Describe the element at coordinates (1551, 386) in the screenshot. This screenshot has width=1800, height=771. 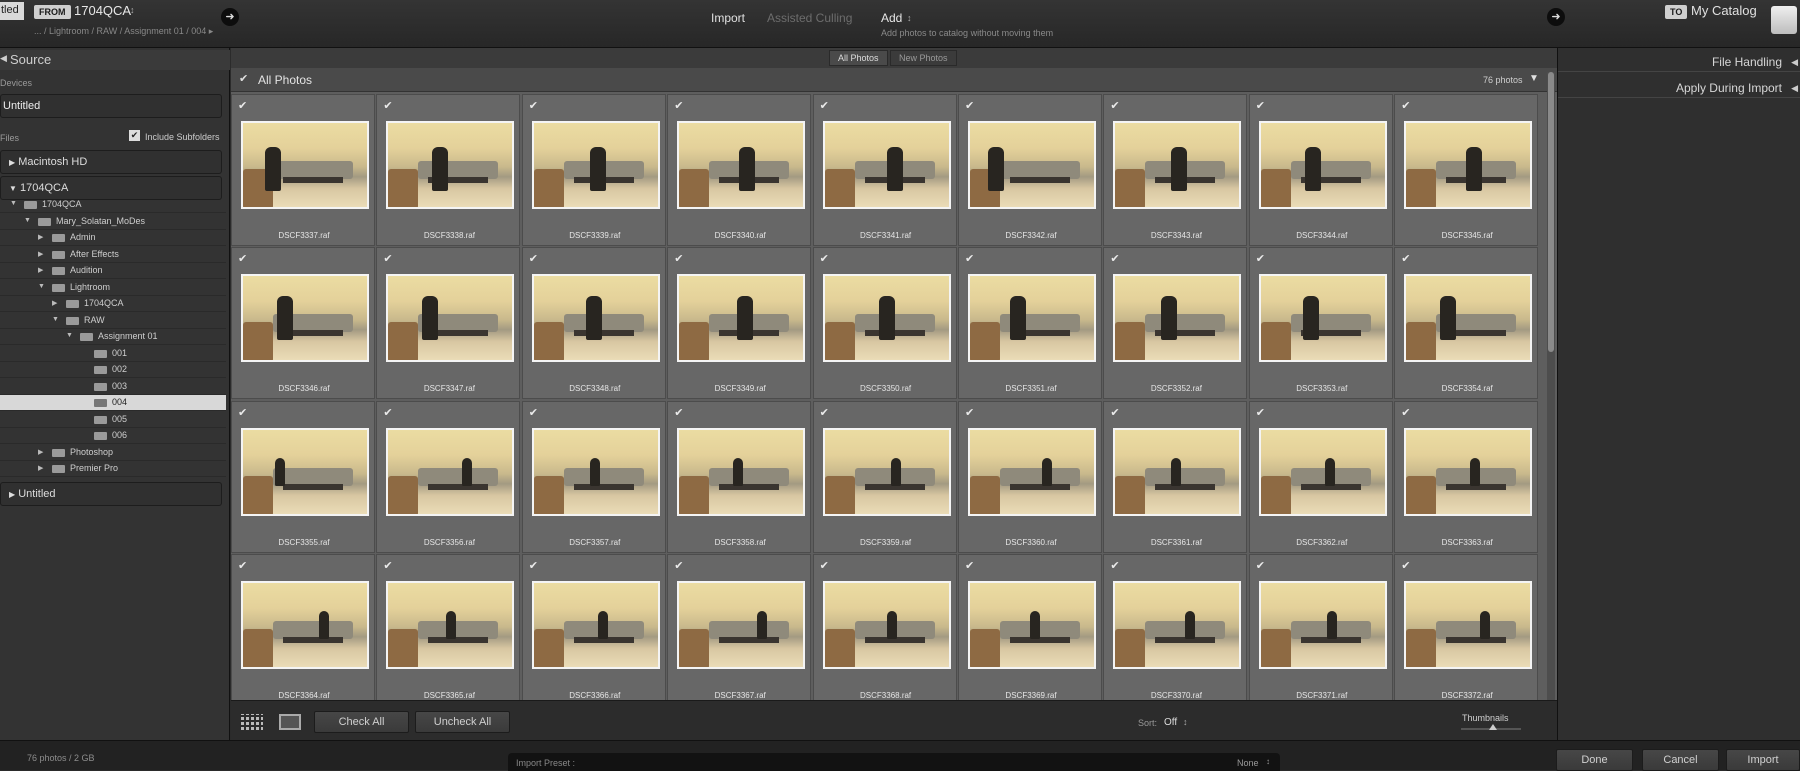
I see `grid-scrollbar` at that location.